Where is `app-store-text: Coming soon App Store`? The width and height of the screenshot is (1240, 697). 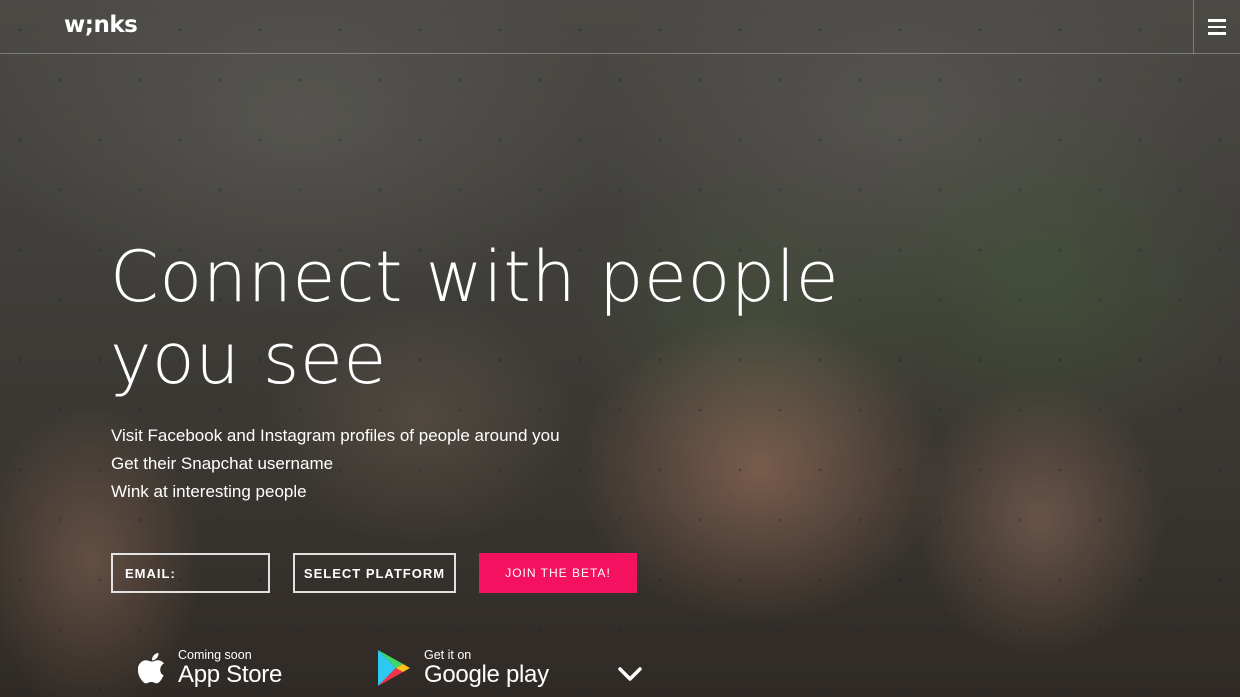 app-store-text: Coming soon App Store is located at coordinates (230, 668).